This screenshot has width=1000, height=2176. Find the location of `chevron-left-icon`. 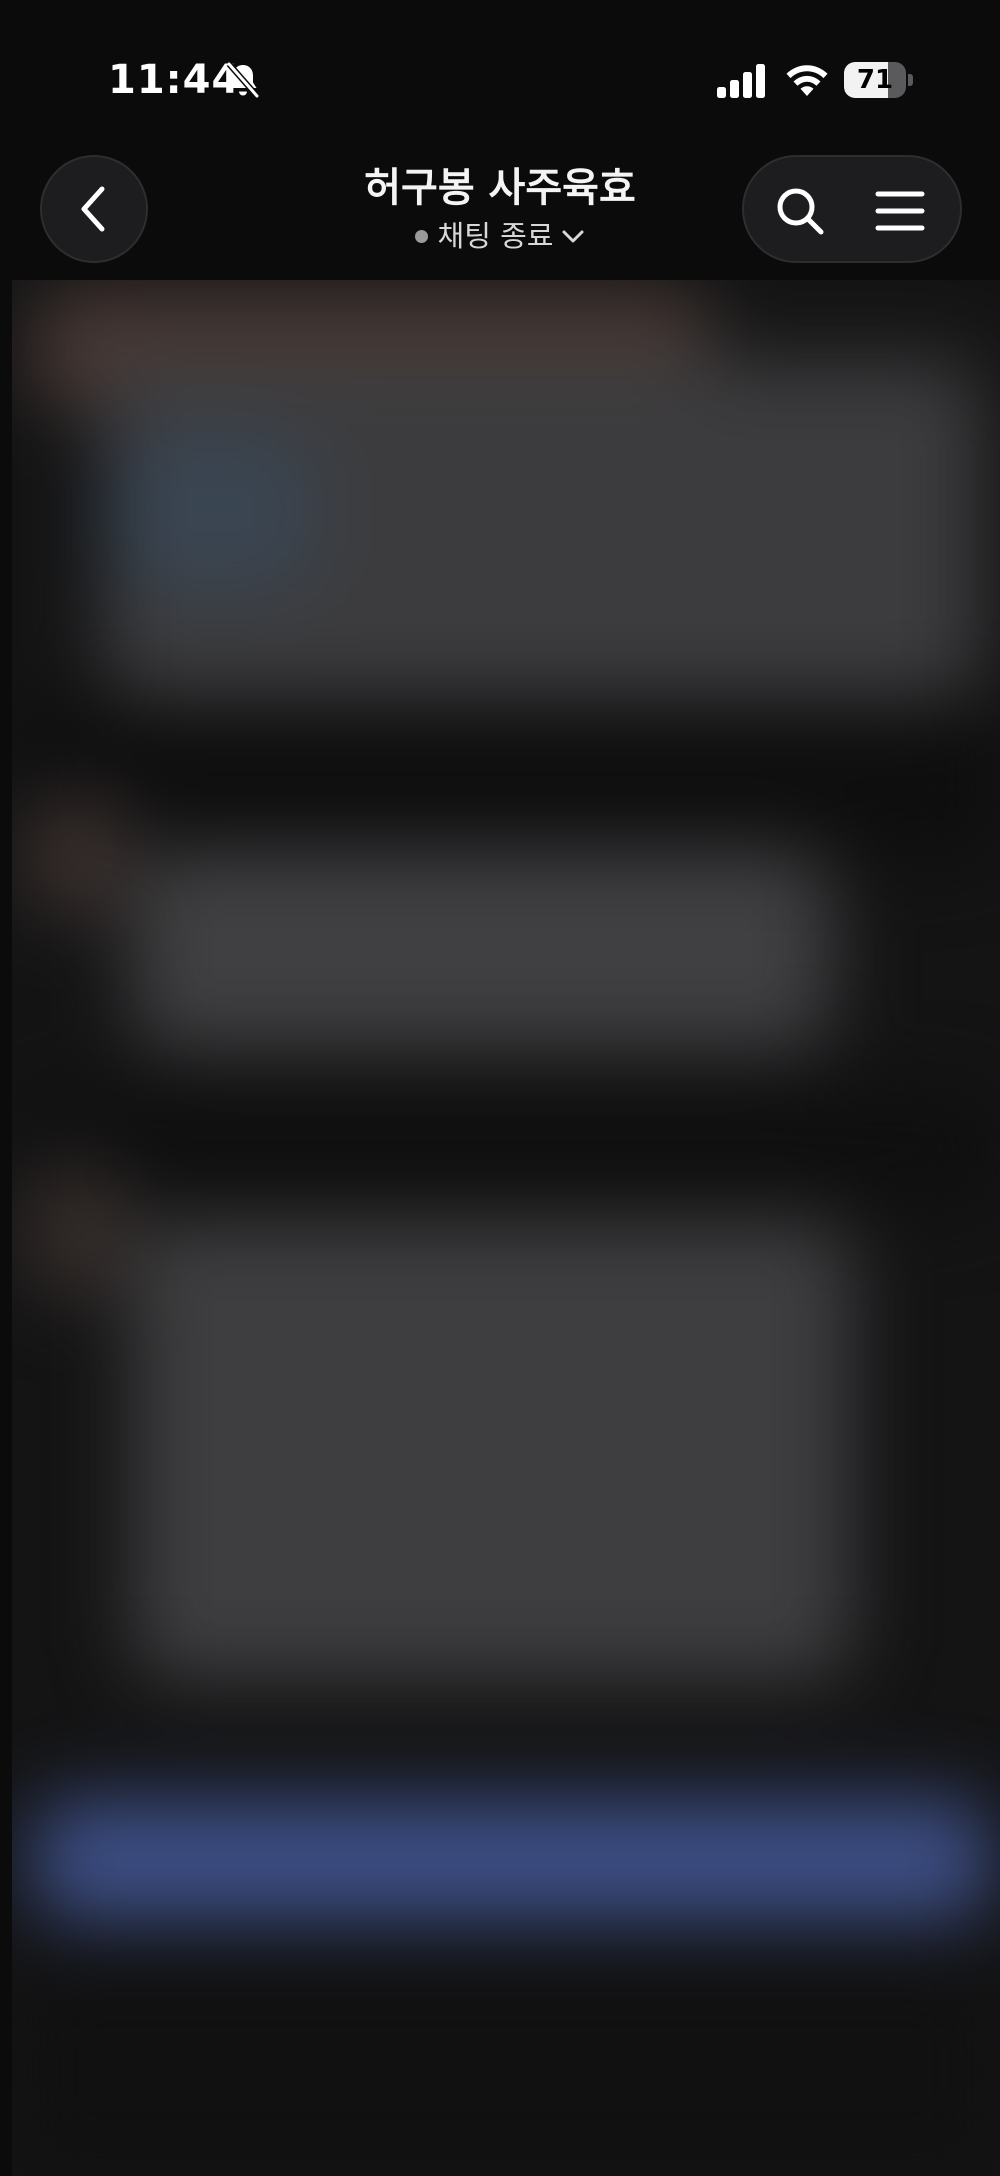

chevron-left-icon is located at coordinates (93, 209).